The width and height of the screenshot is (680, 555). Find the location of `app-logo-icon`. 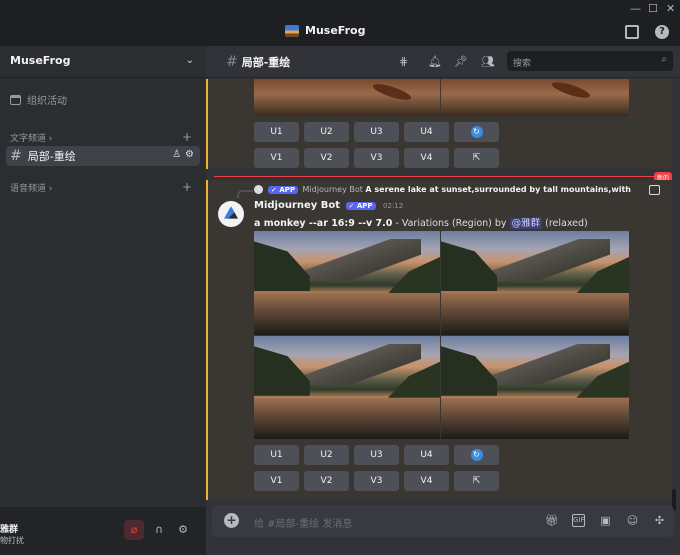

app-logo-icon is located at coordinates (292, 30).